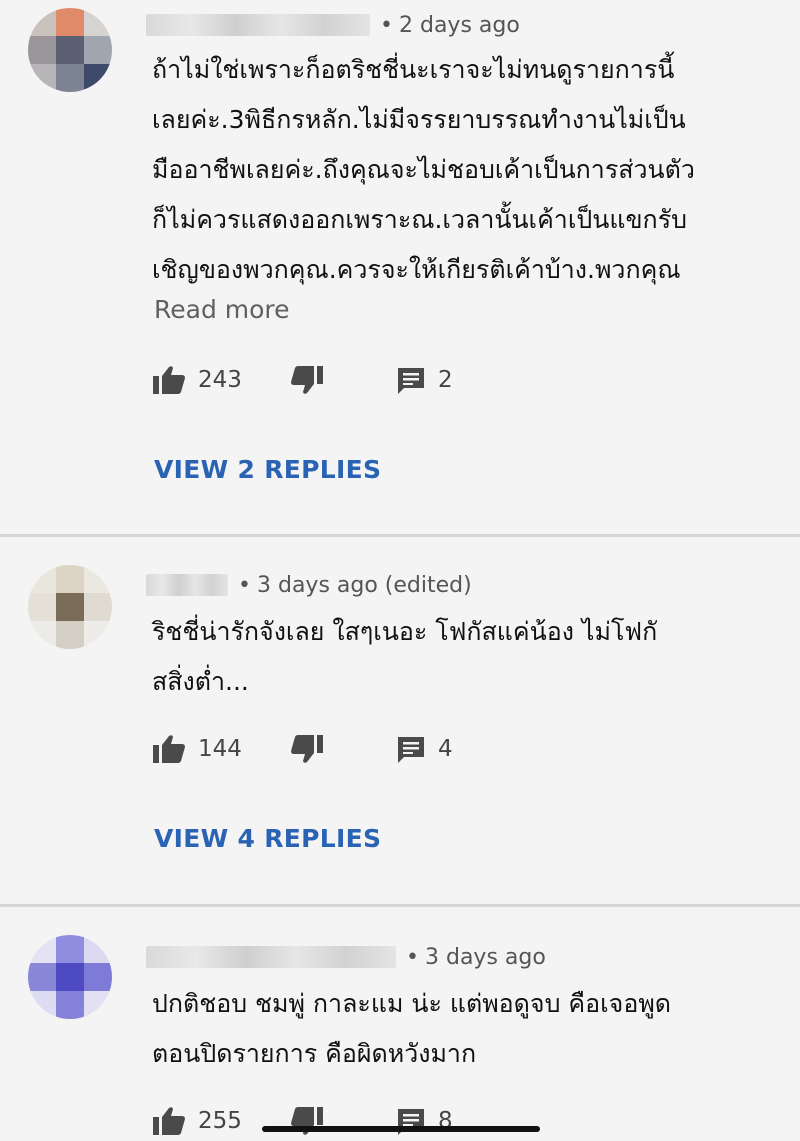 The width and height of the screenshot is (800, 1141). What do you see at coordinates (485, 957) in the screenshot?
I see `comment-timestamp: 3 days ago` at bounding box center [485, 957].